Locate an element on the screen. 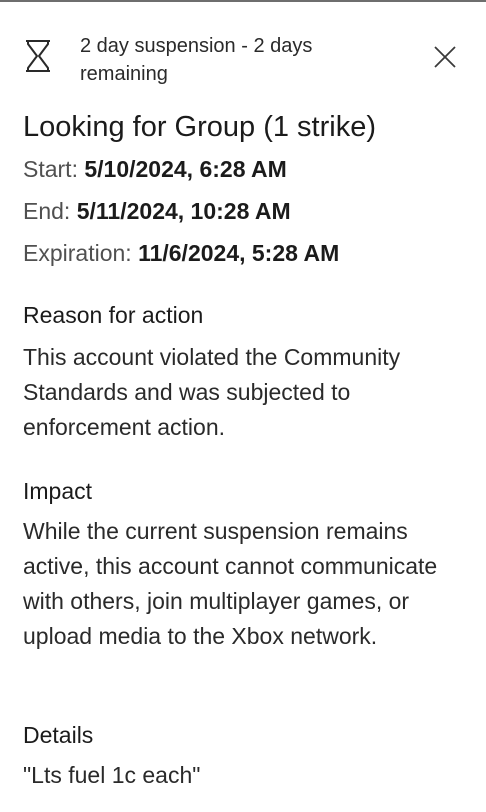 The image size is (486, 812). start-label: Start: is located at coordinates (50, 169).